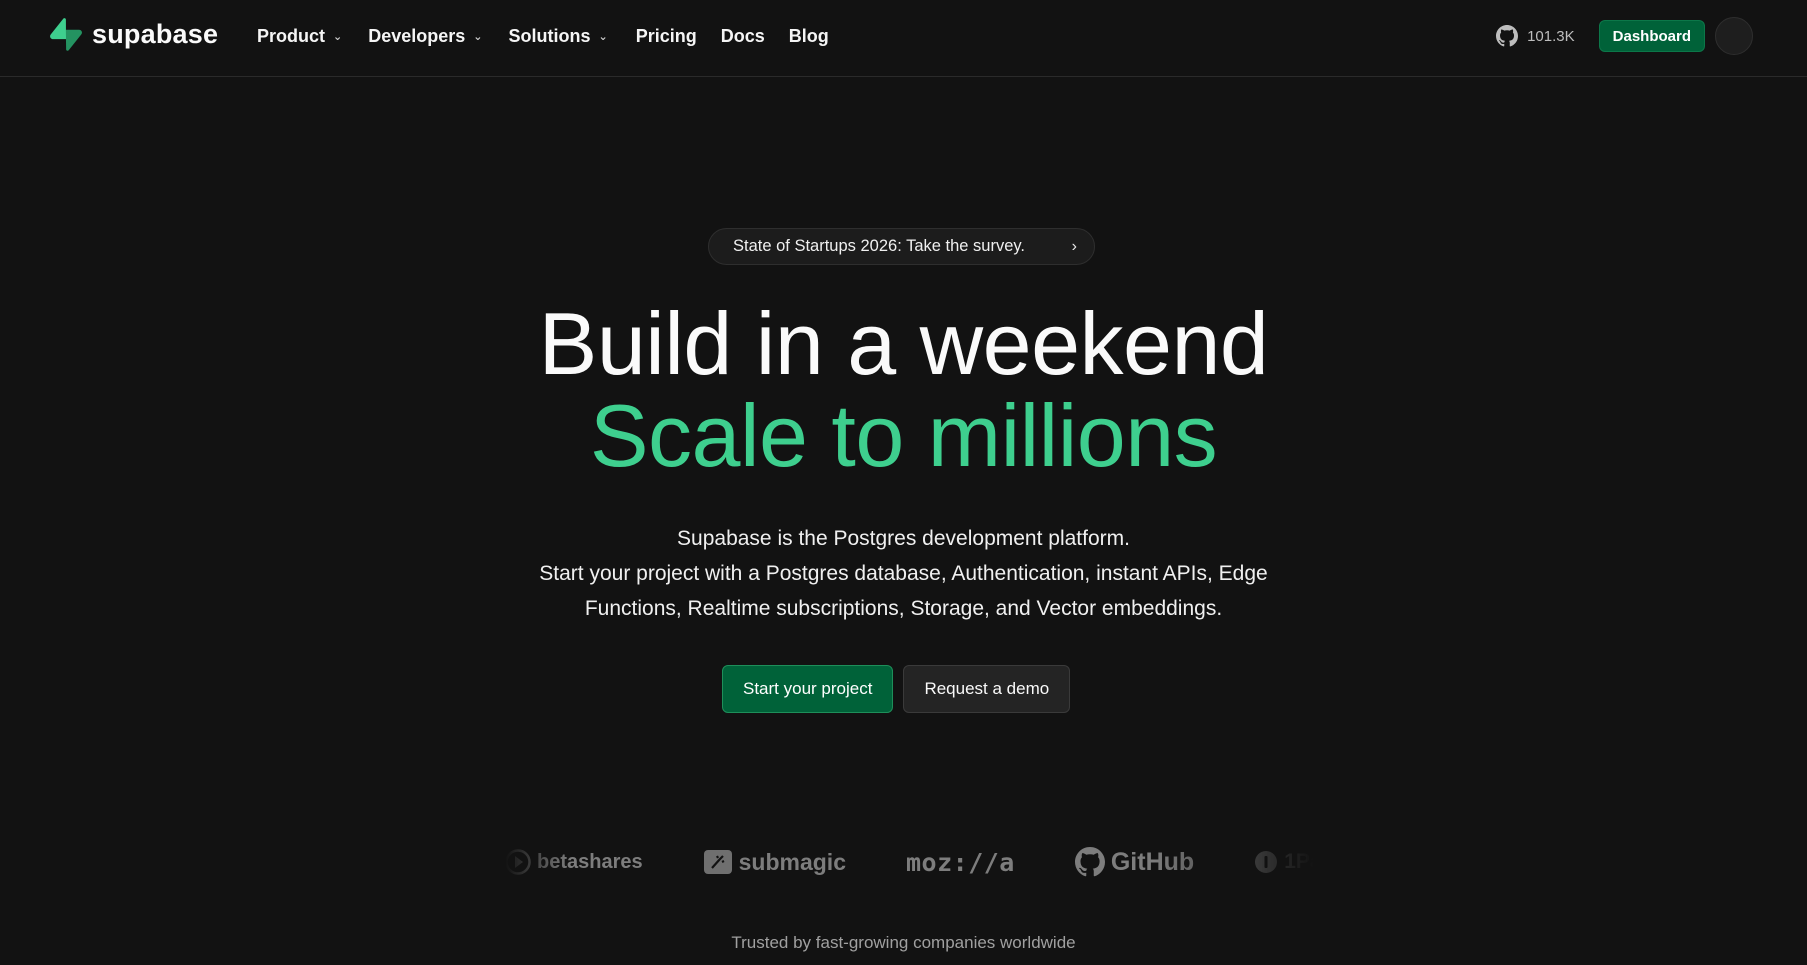 Image resolution: width=1807 pixels, height=965 pixels. What do you see at coordinates (1074, 246) in the screenshot?
I see `chevron-right-icon: ›` at bounding box center [1074, 246].